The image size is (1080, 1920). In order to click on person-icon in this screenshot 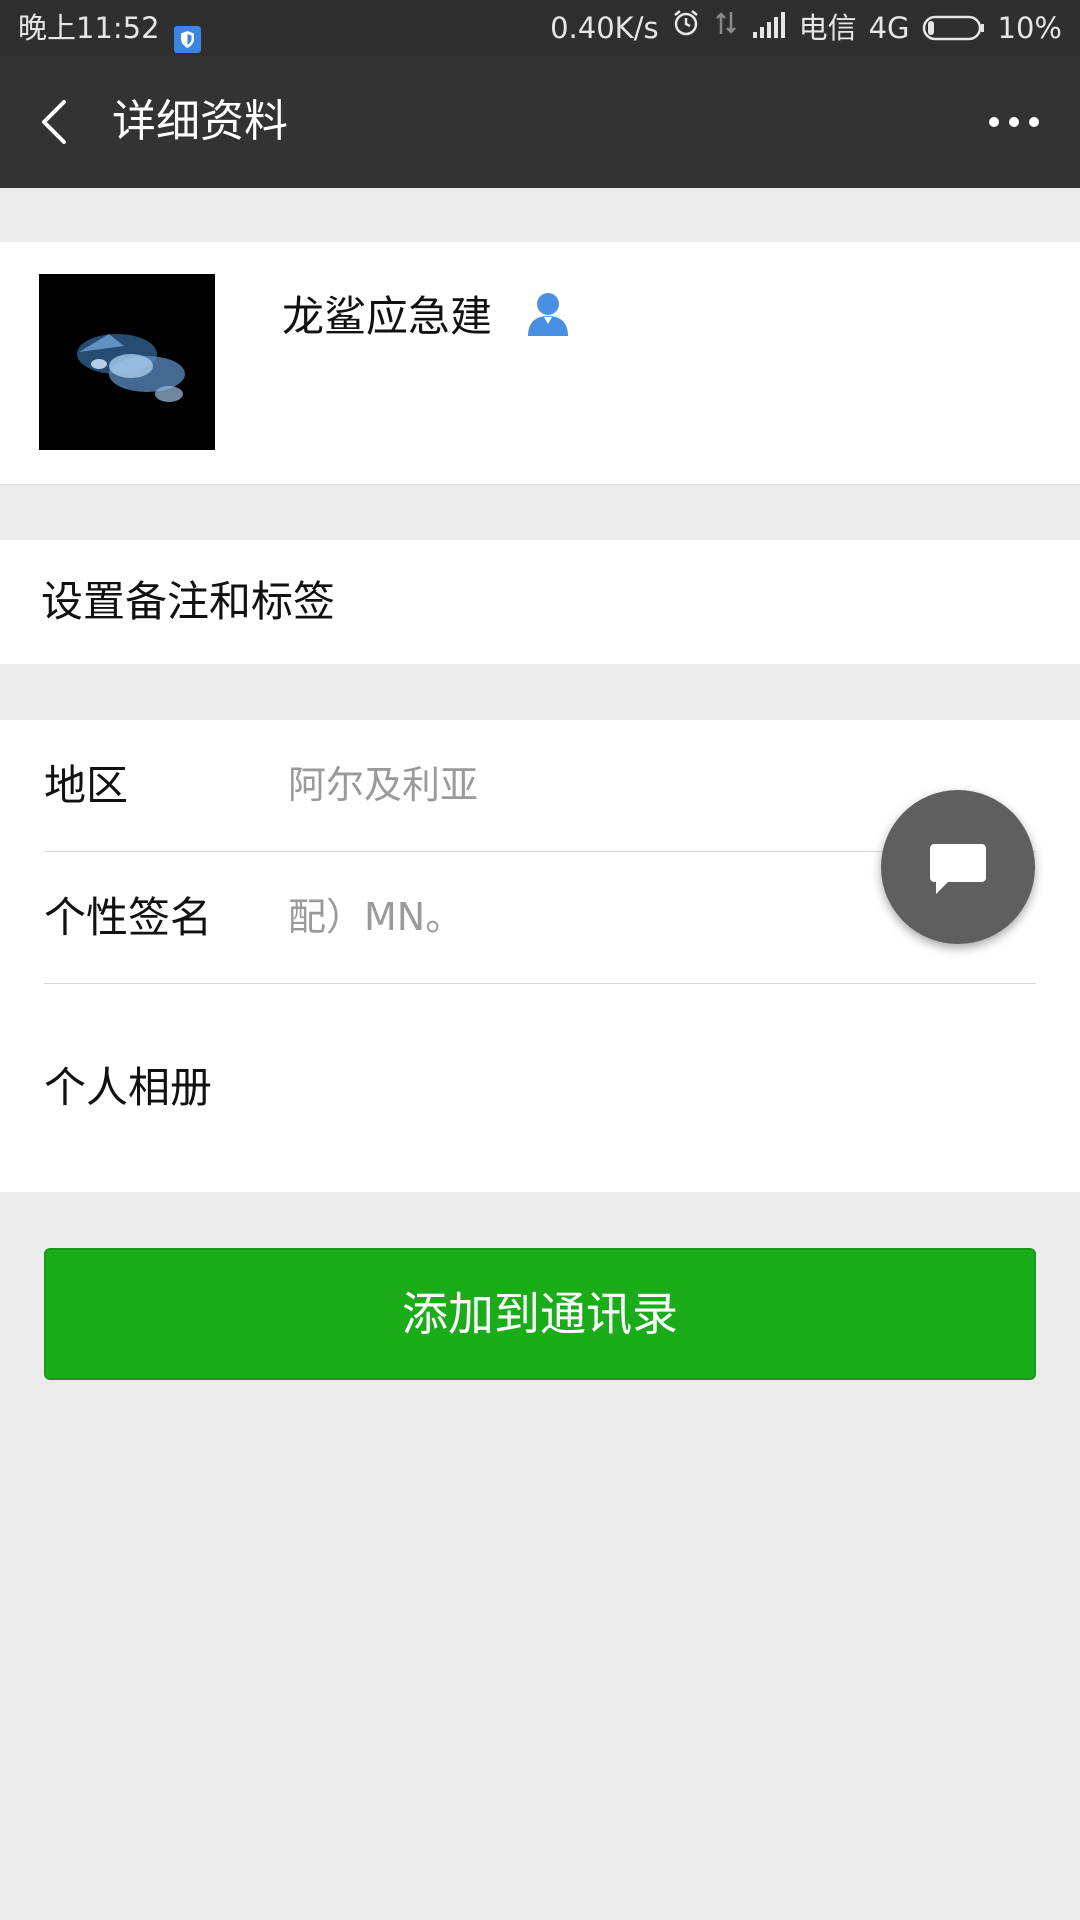, I will do `click(548, 314)`.